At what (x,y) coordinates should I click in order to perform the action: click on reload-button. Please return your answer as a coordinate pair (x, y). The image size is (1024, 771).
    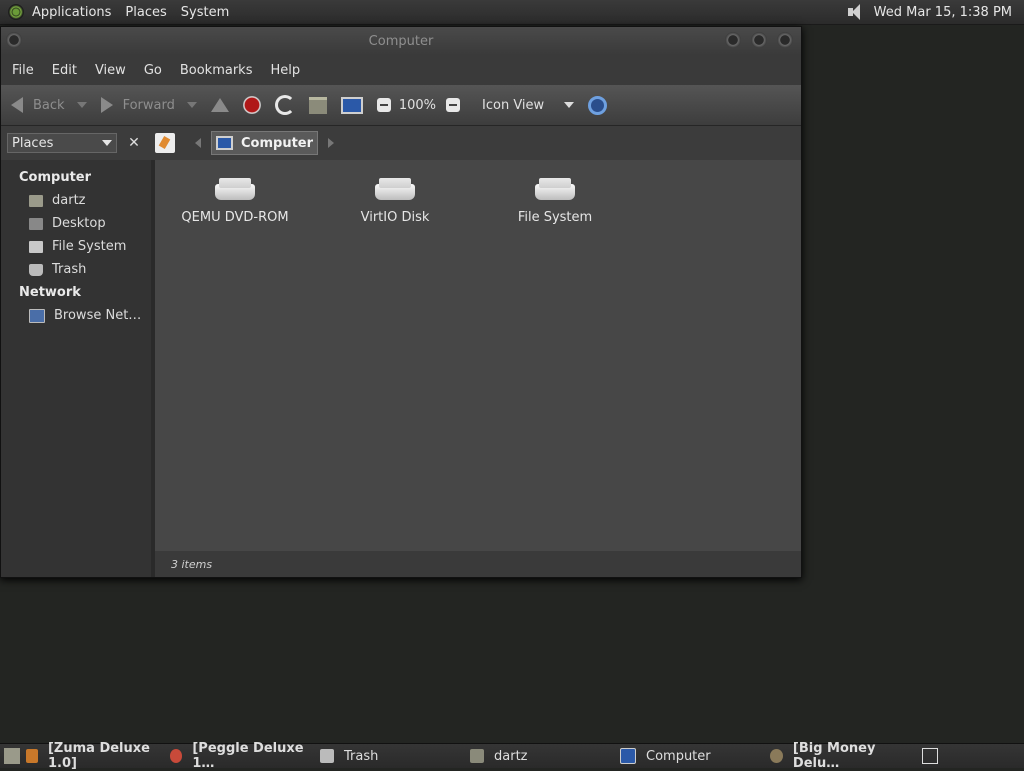
    Looking at the image, I should click on (284, 105).